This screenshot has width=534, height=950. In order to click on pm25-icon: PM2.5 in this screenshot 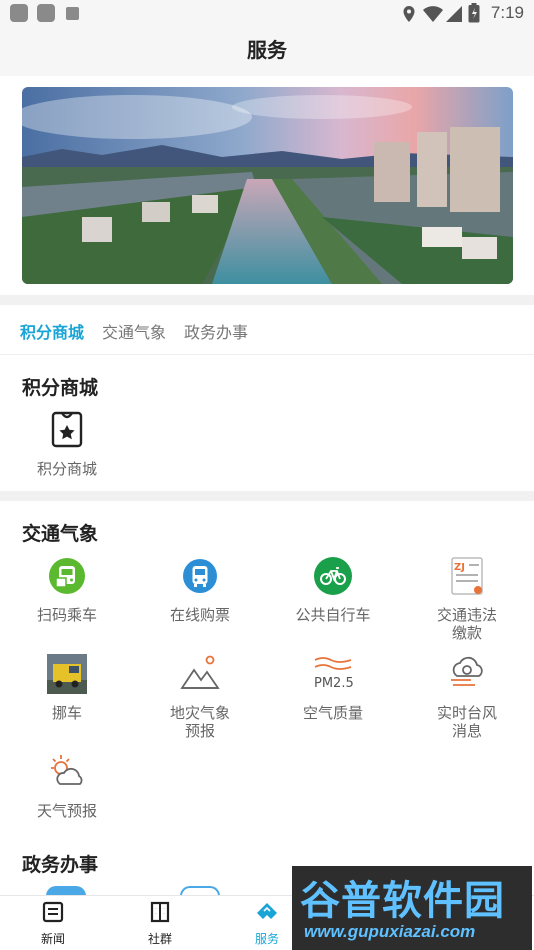, I will do `click(334, 674)`.